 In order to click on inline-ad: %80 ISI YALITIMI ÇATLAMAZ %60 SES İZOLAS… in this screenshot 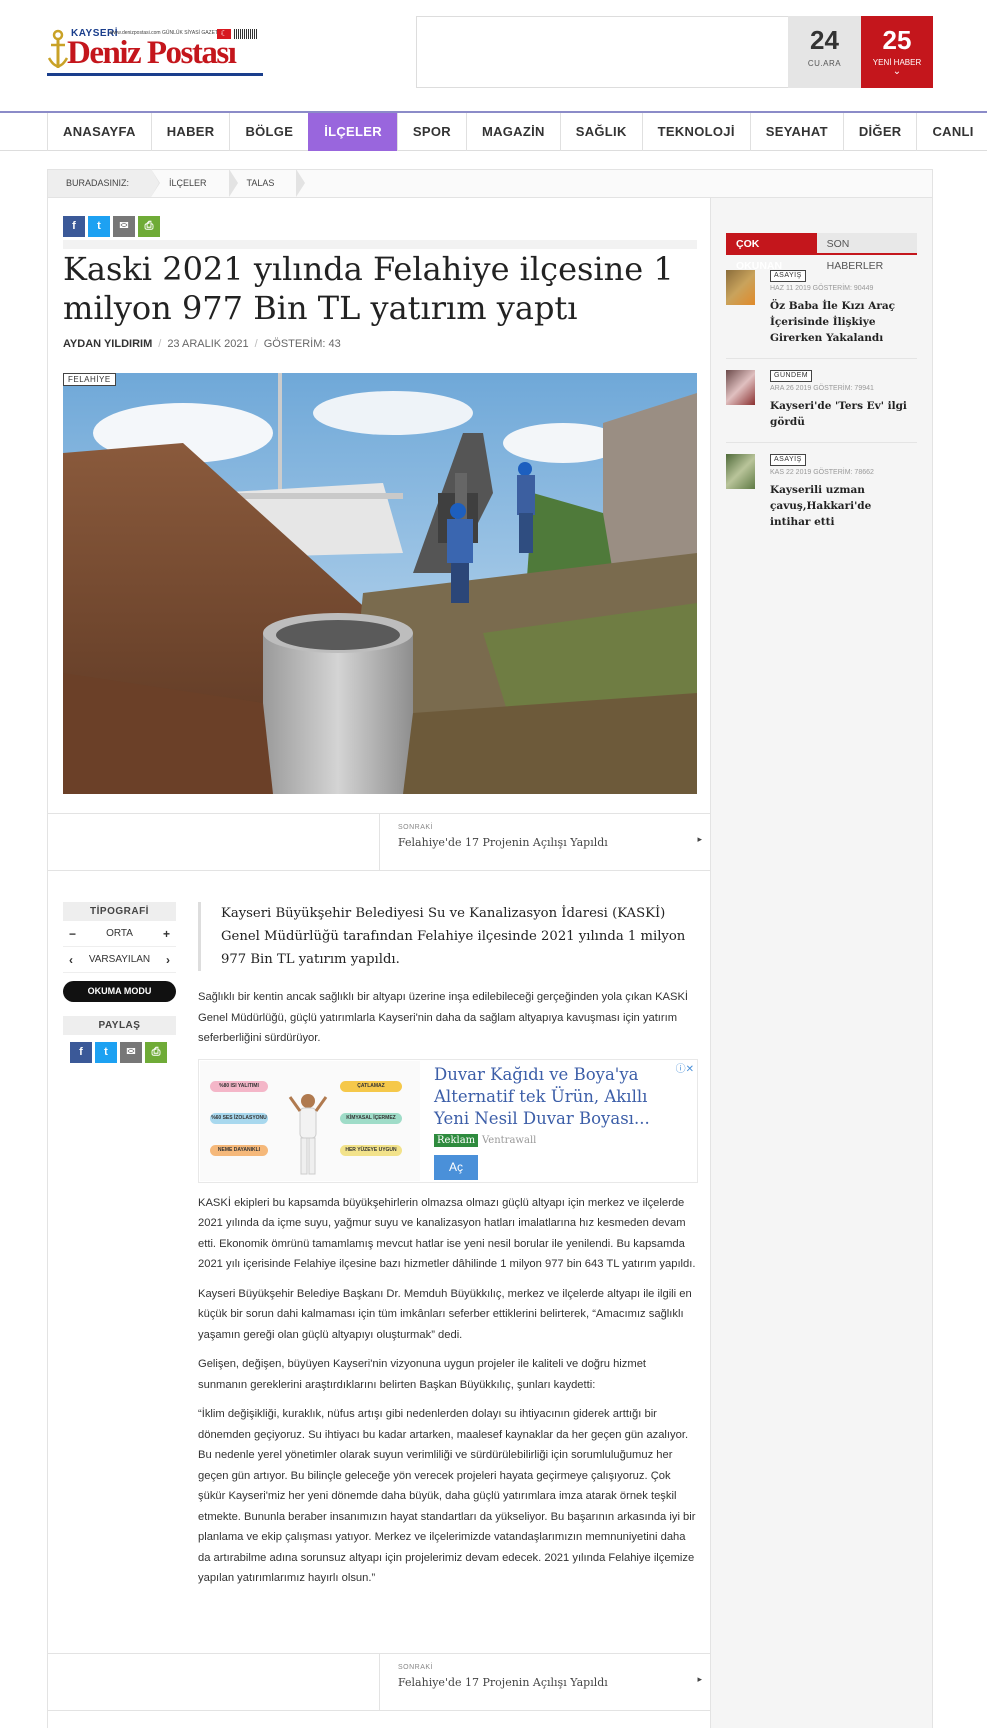, I will do `click(448, 1120)`.